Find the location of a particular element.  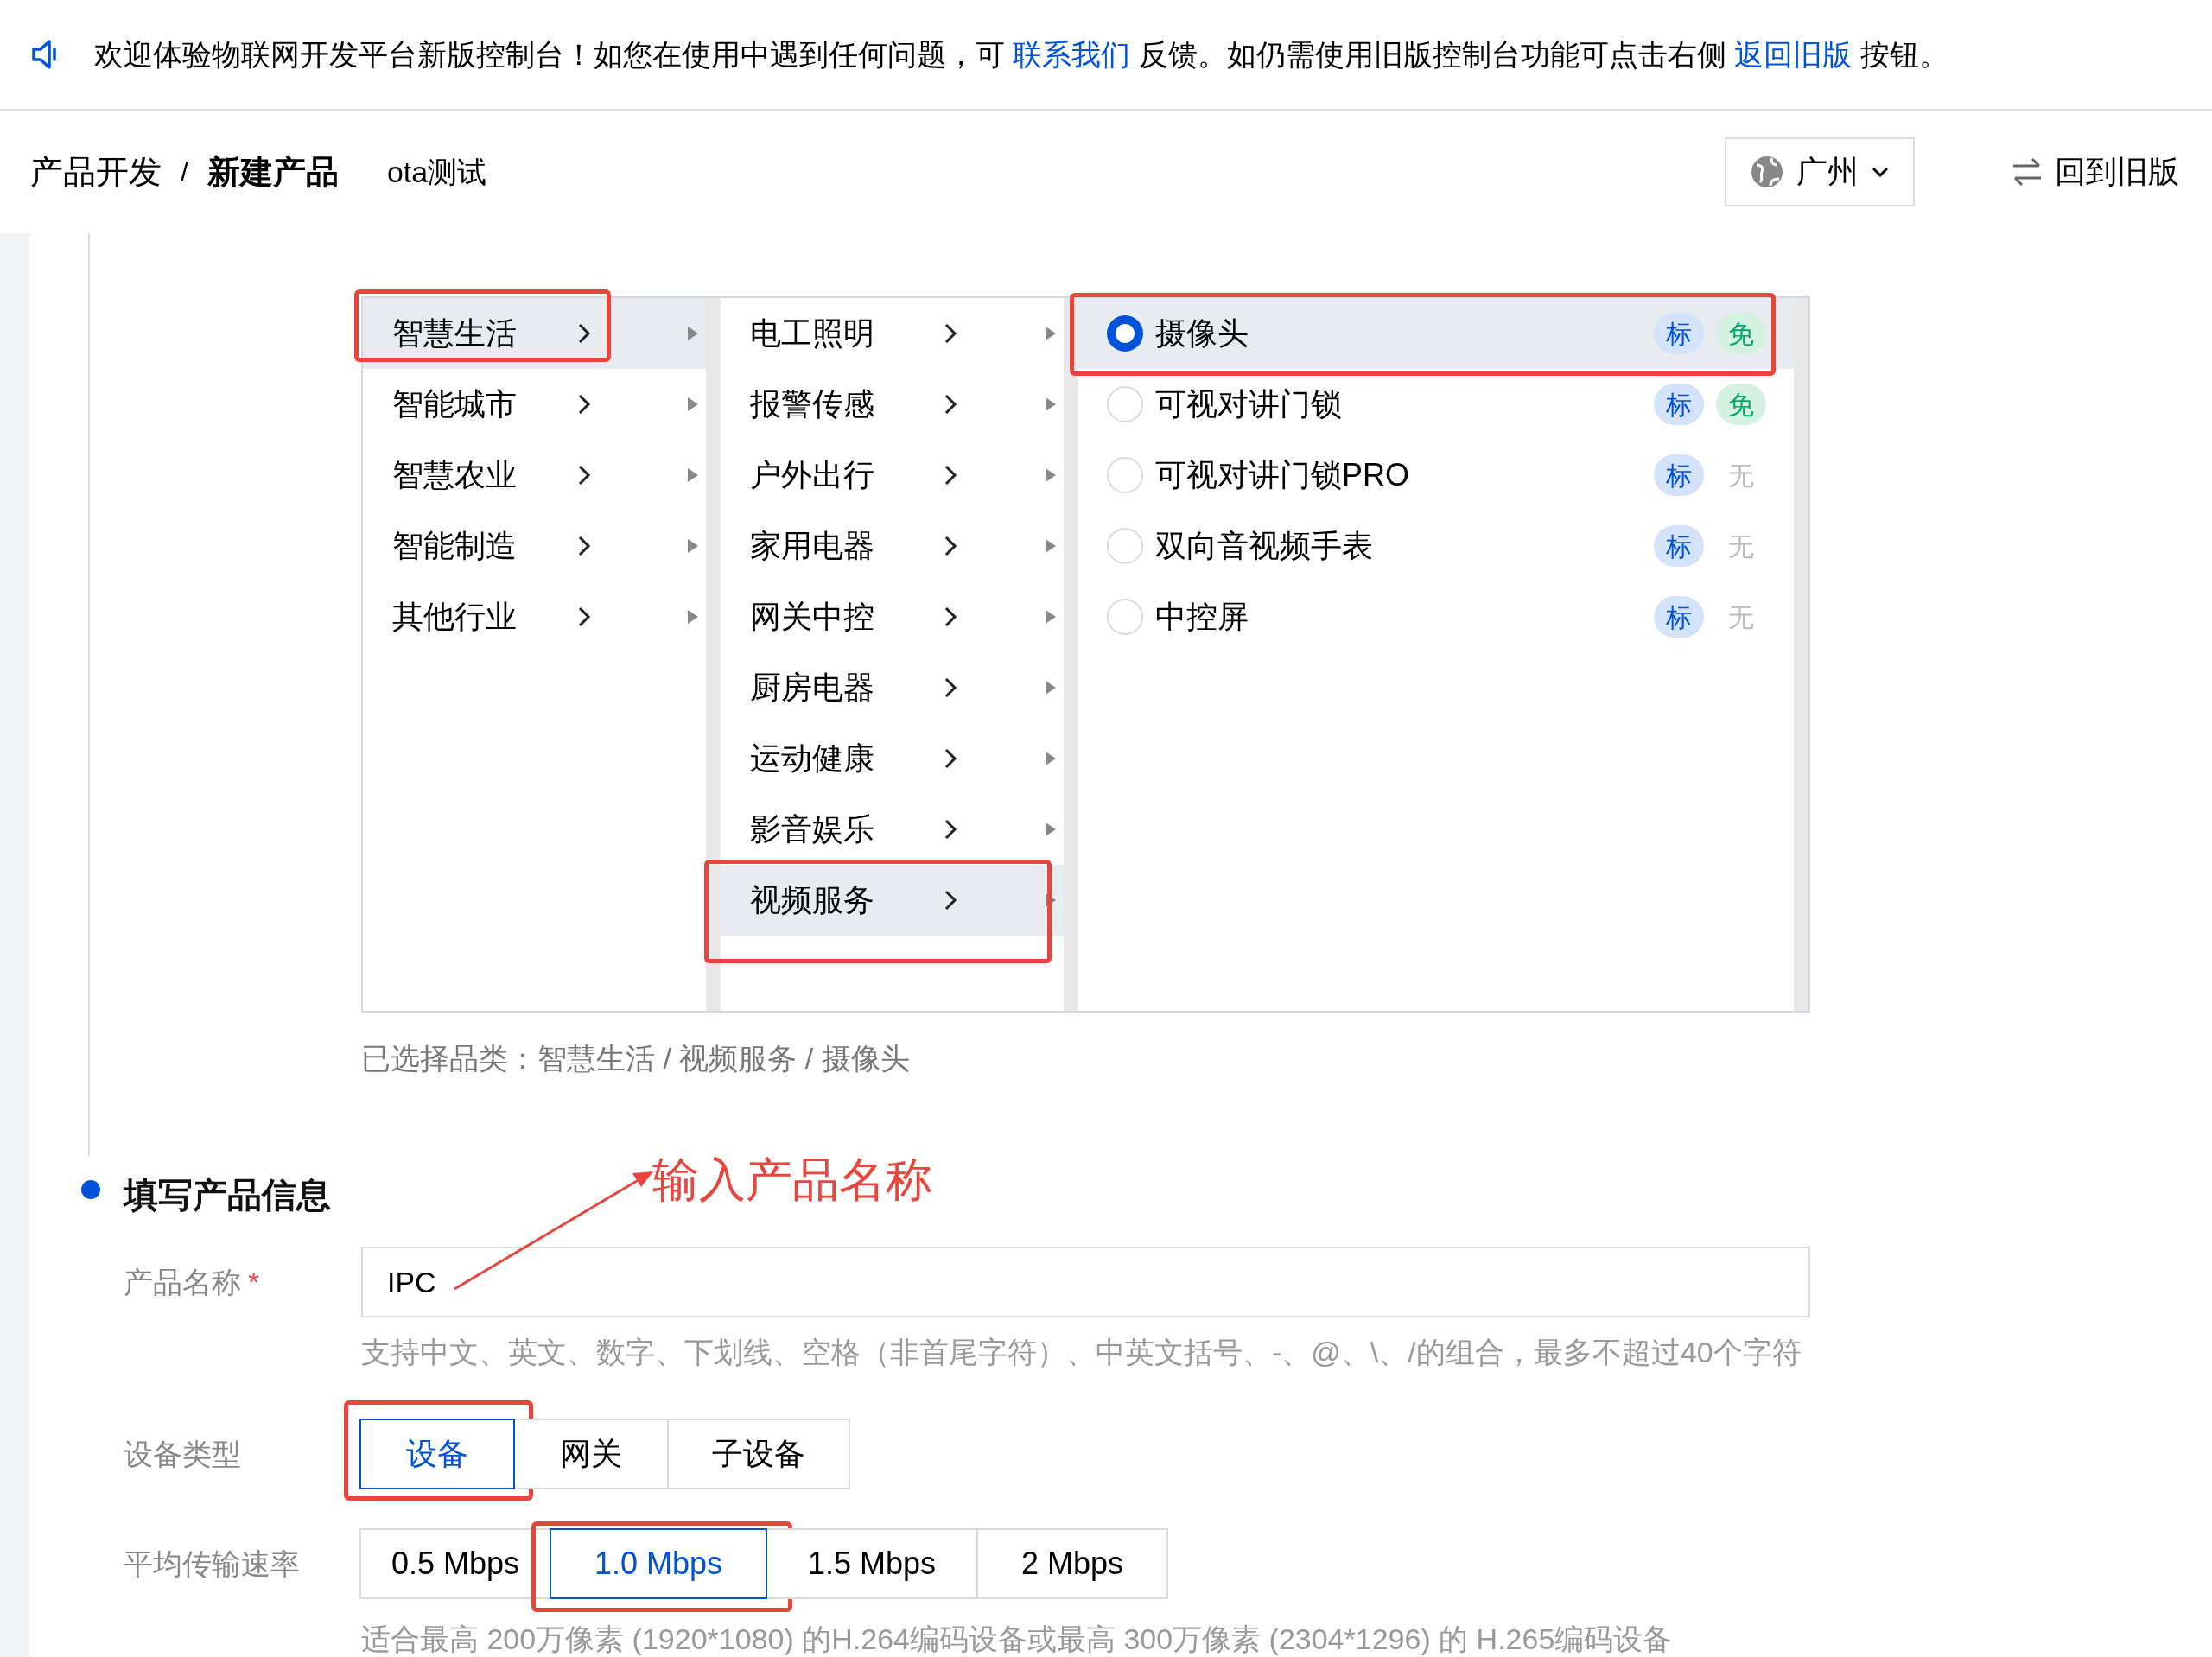

field-label: 平均传输速率 is located at coordinates (212, 1564).